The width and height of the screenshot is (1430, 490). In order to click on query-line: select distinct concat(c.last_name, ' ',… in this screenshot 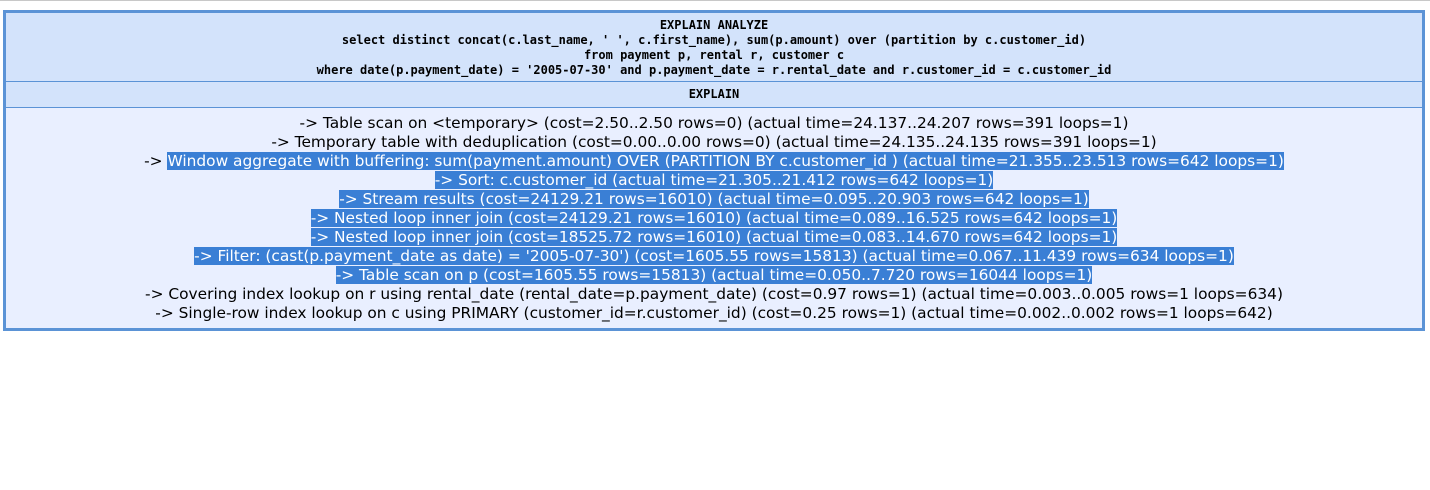, I will do `click(714, 40)`.